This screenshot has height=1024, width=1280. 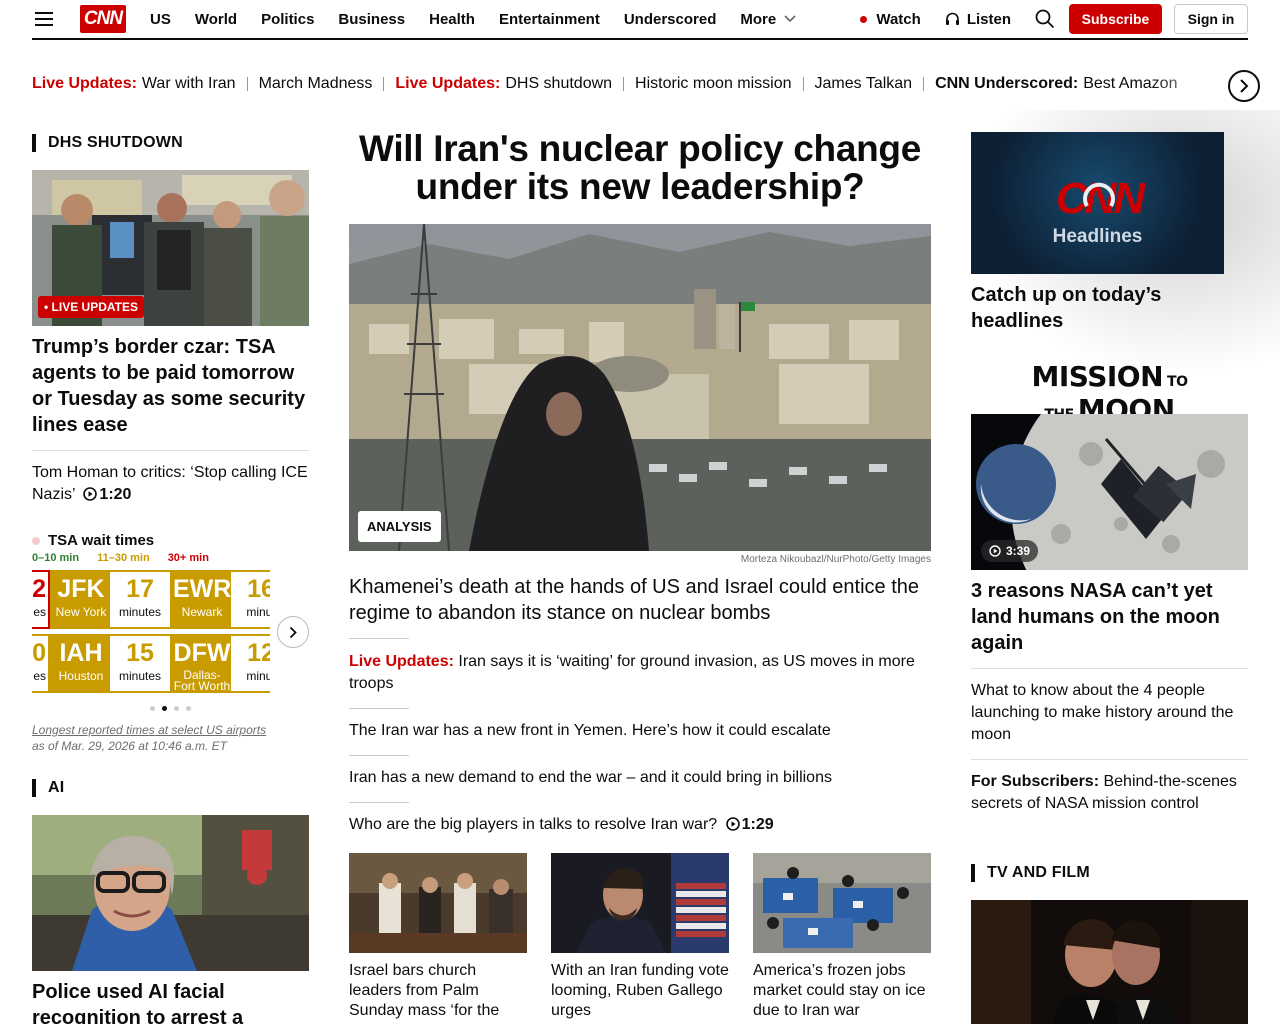 I want to click on subscribe-button: Subscribe, so click(x=1115, y=19).